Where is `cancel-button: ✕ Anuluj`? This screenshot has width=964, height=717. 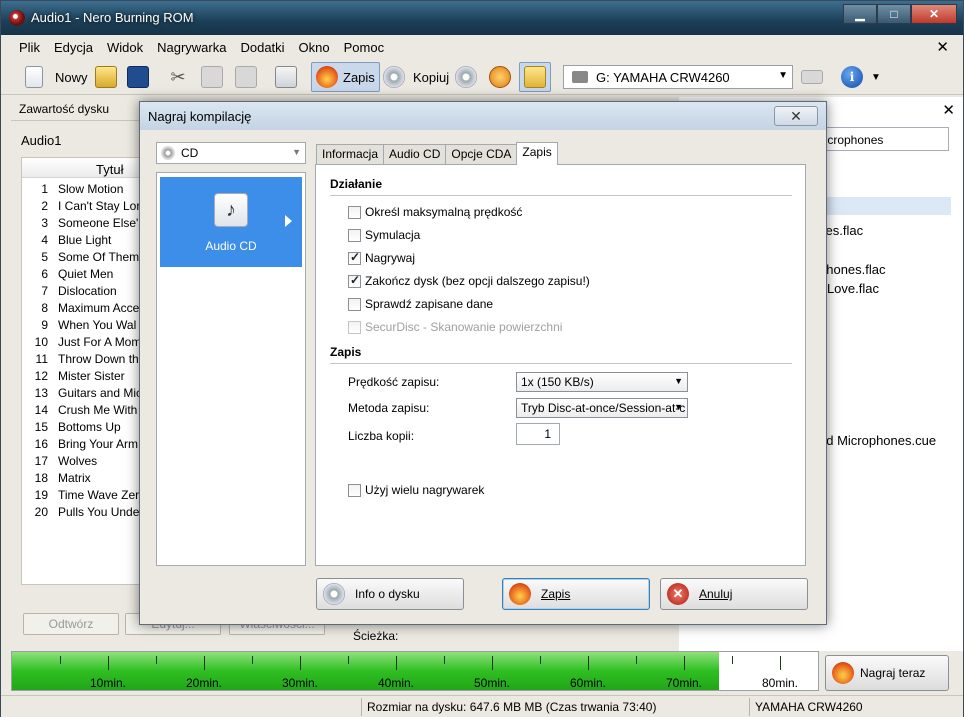 cancel-button: ✕ Anuluj is located at coordinates (734, 594).